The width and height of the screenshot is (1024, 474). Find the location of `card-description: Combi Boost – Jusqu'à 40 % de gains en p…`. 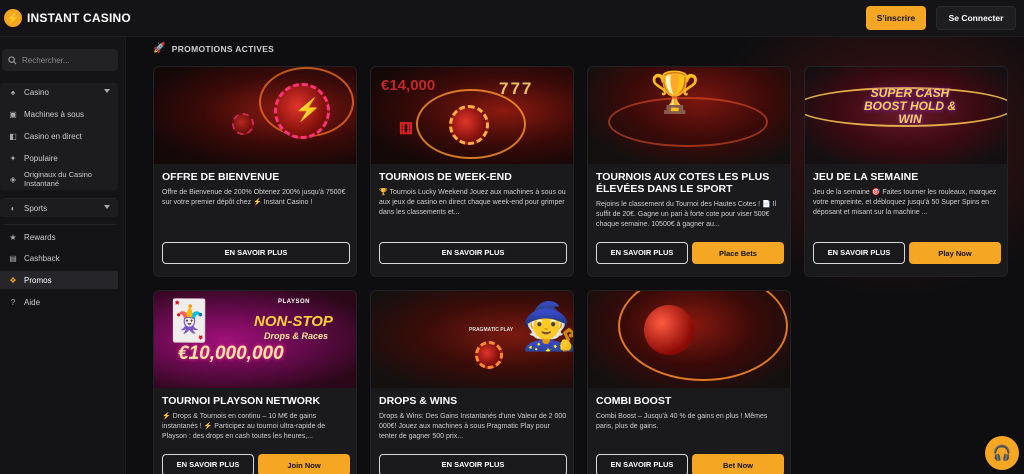

card-description: Combi Boost – Jusqu'à 40 % de gains en p… is located at coordinates (682, 421).